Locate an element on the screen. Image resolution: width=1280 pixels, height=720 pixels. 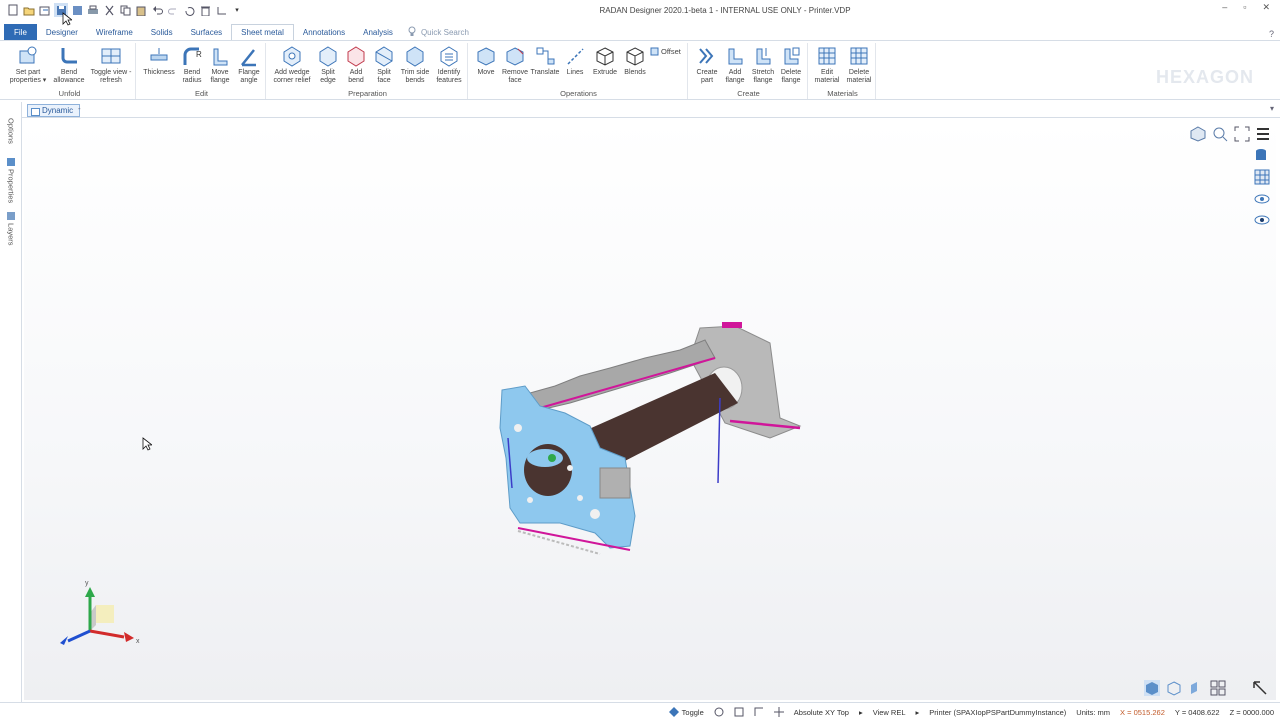
toggle-diamond-icon is located at coordinates (673, 712).